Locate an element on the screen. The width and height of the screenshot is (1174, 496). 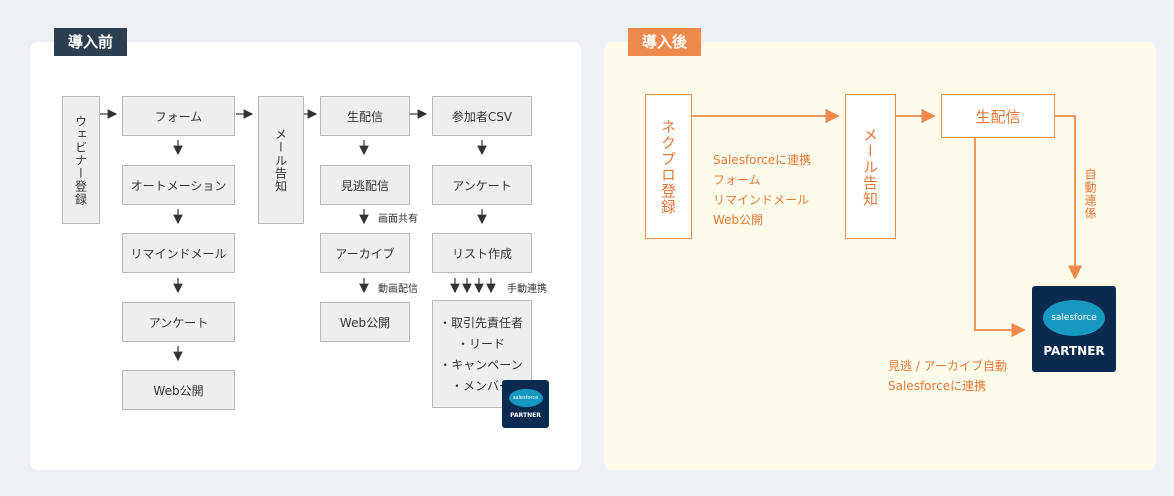
video-delivery-label: 動画配信 is located at coordinates (398, 289).